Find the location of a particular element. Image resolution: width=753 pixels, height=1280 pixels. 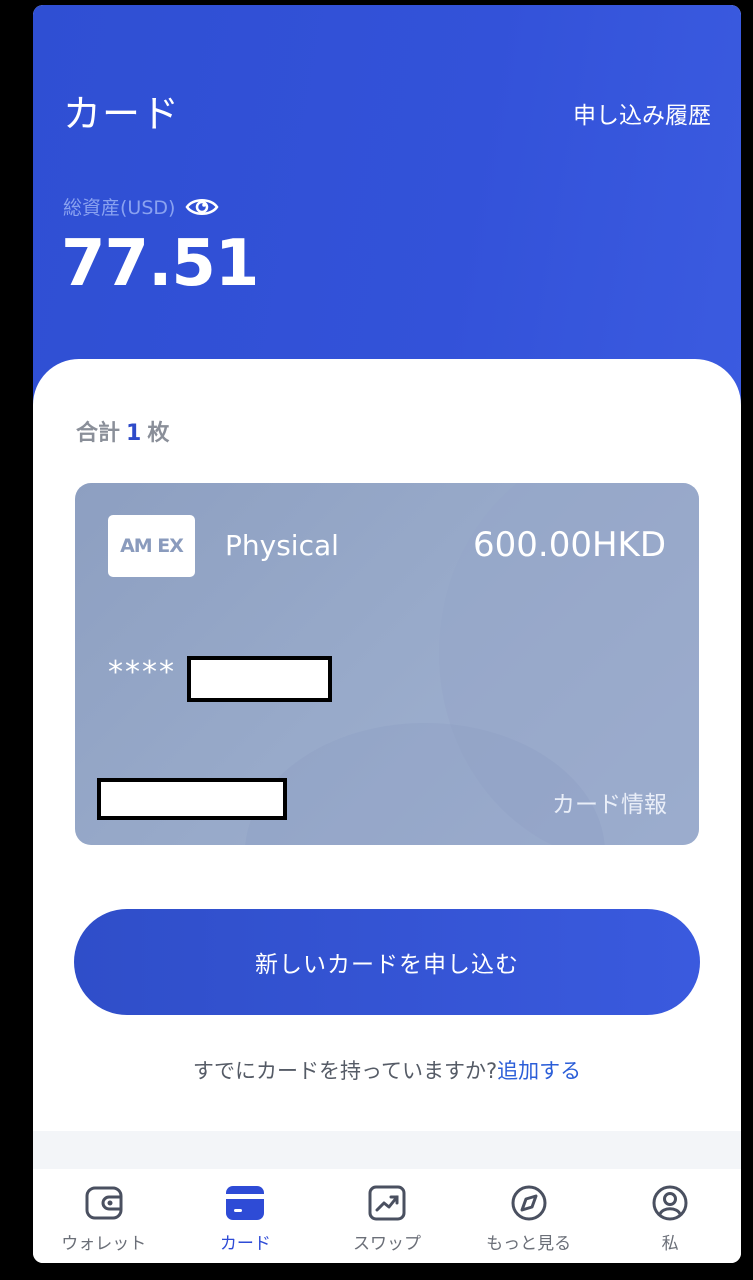

swap-chart-icon is located at coordinates (387, 1203).